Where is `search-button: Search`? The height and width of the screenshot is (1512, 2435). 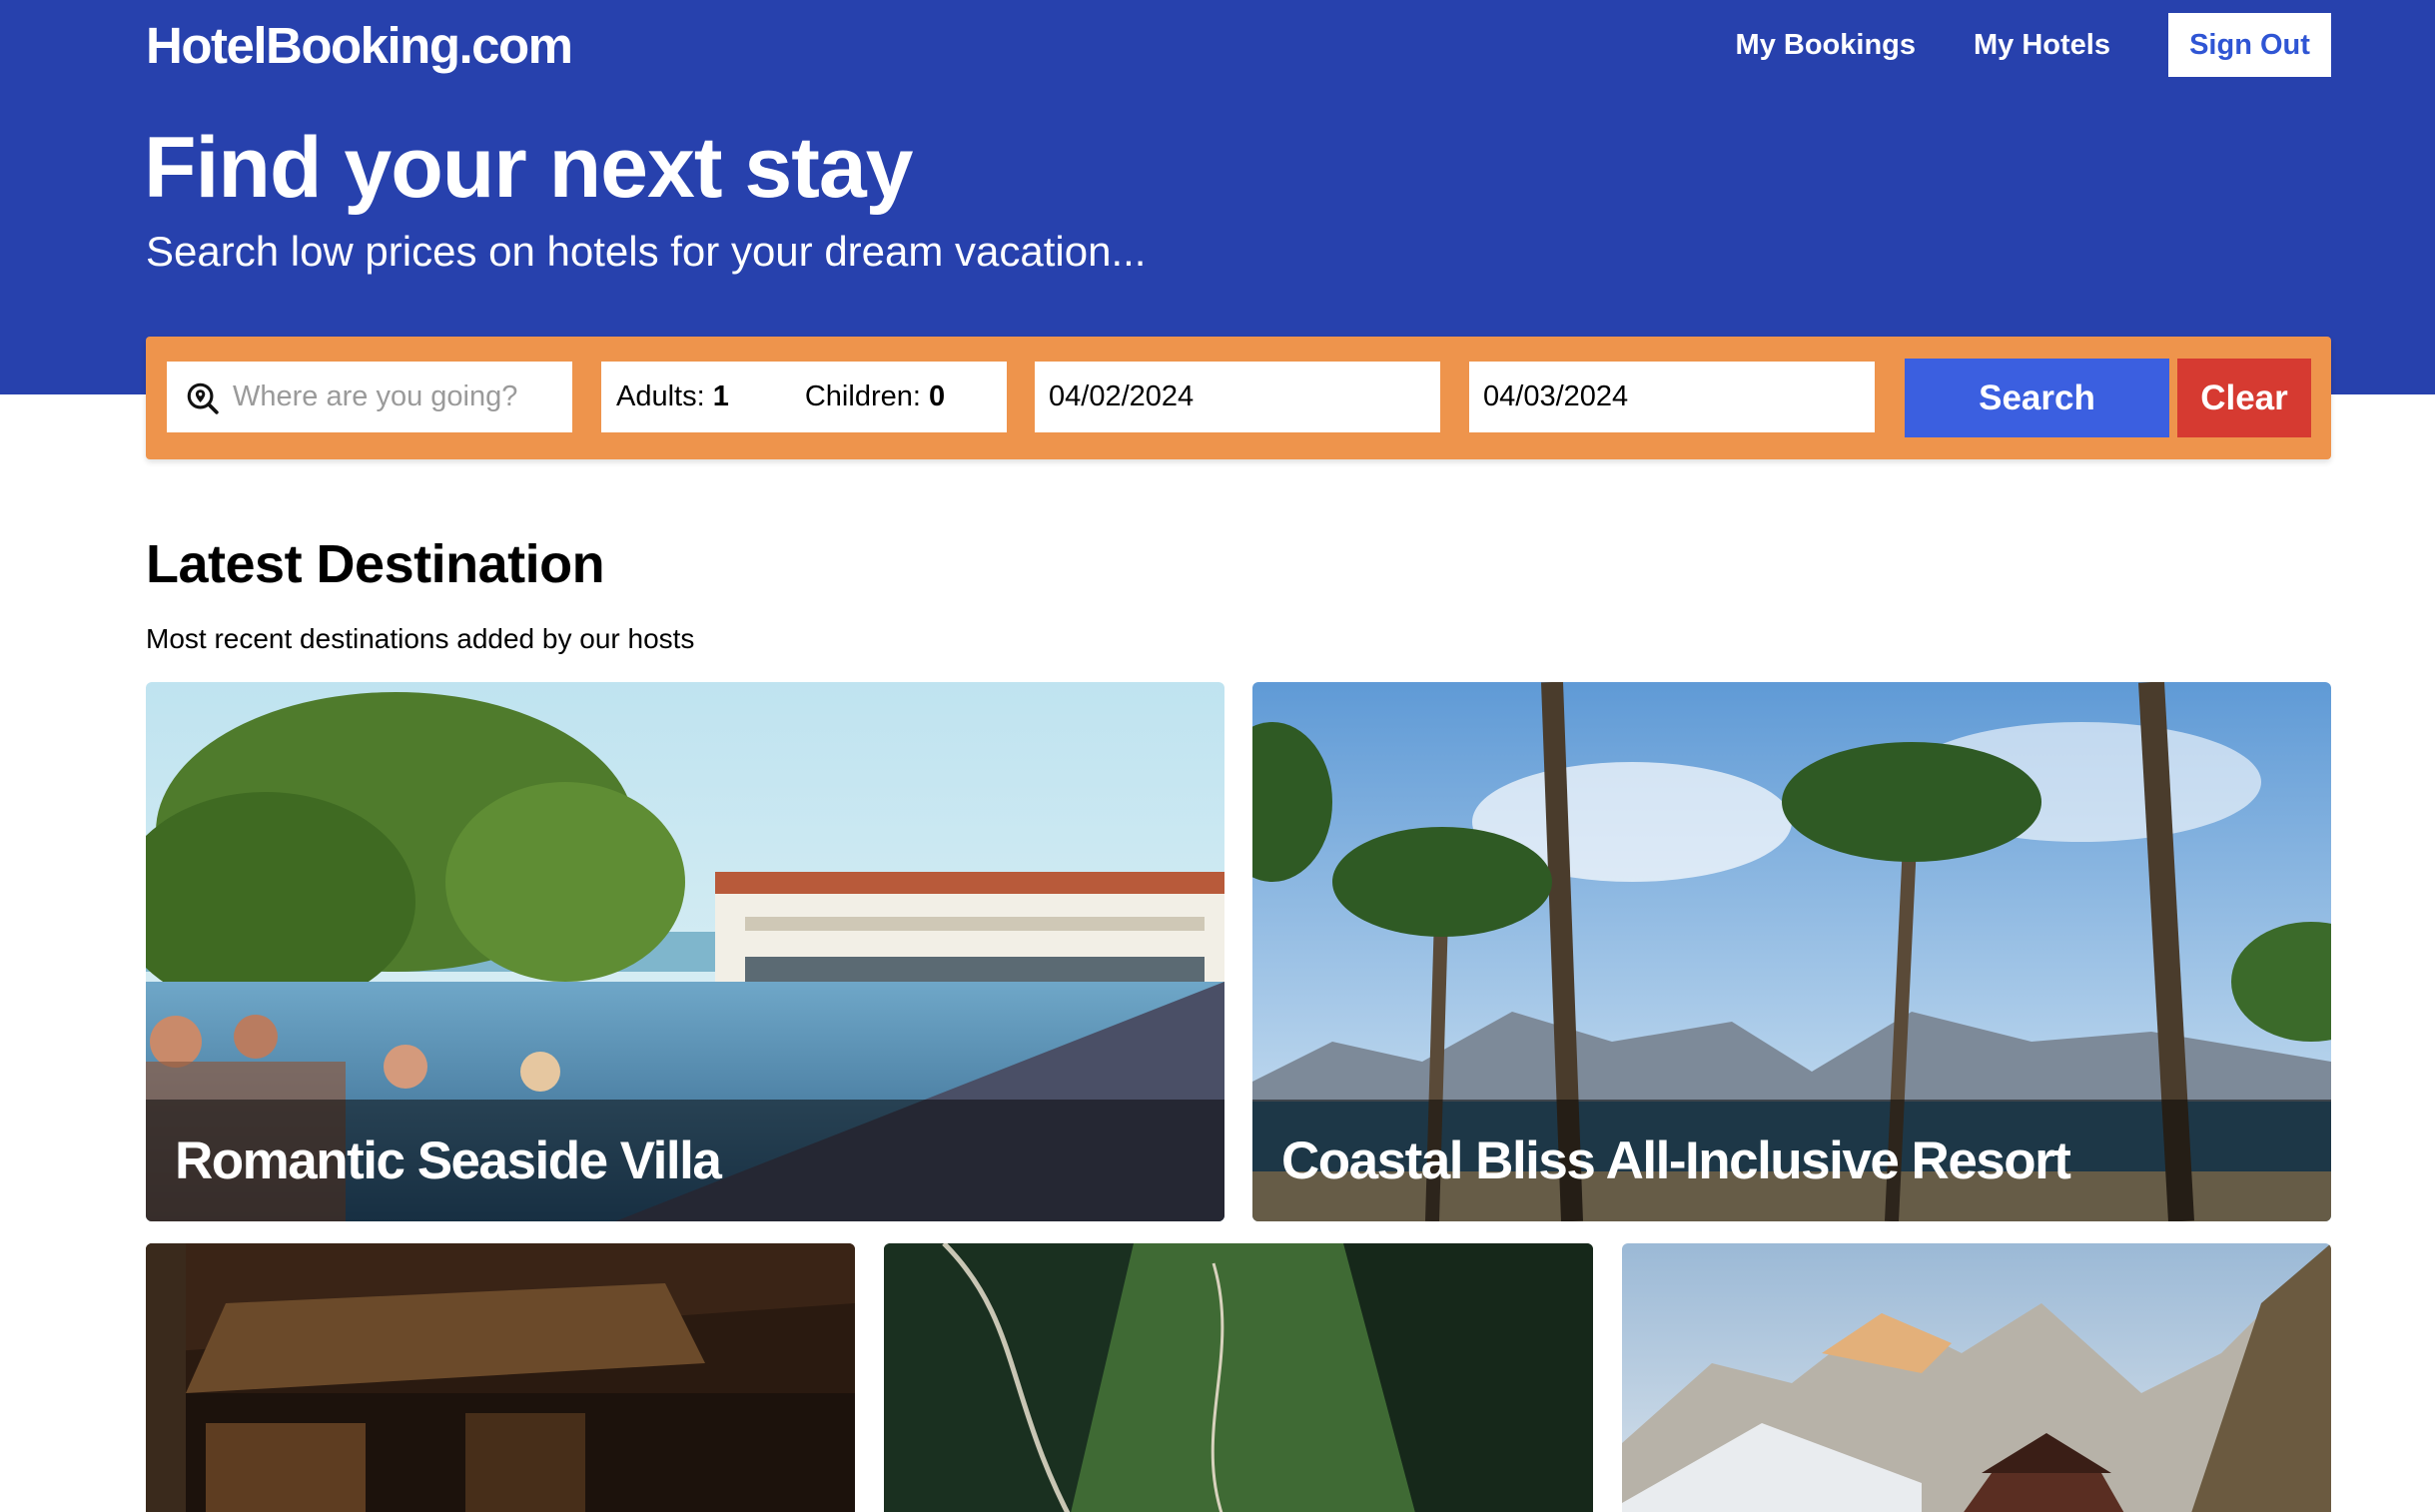
search-button: Search is located at coordinates (2037, 398).